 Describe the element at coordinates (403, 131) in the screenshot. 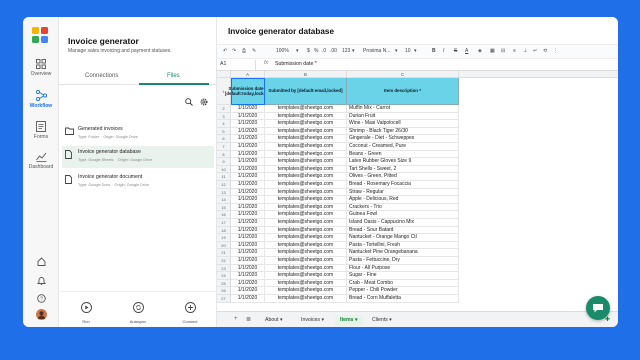

I see `table-cell: Shrimp - Black Tiger 26/30` at that location.